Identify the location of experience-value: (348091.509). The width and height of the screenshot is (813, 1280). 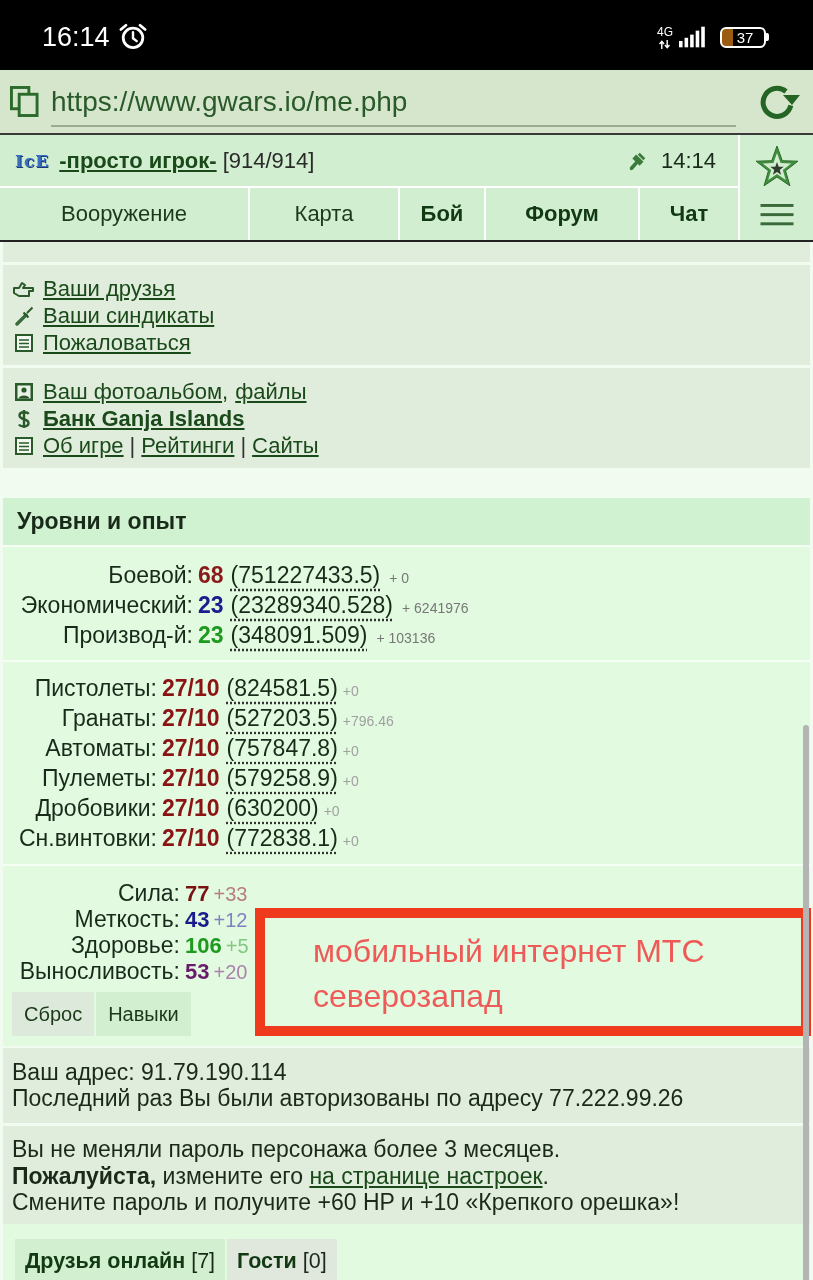
(299, 635).